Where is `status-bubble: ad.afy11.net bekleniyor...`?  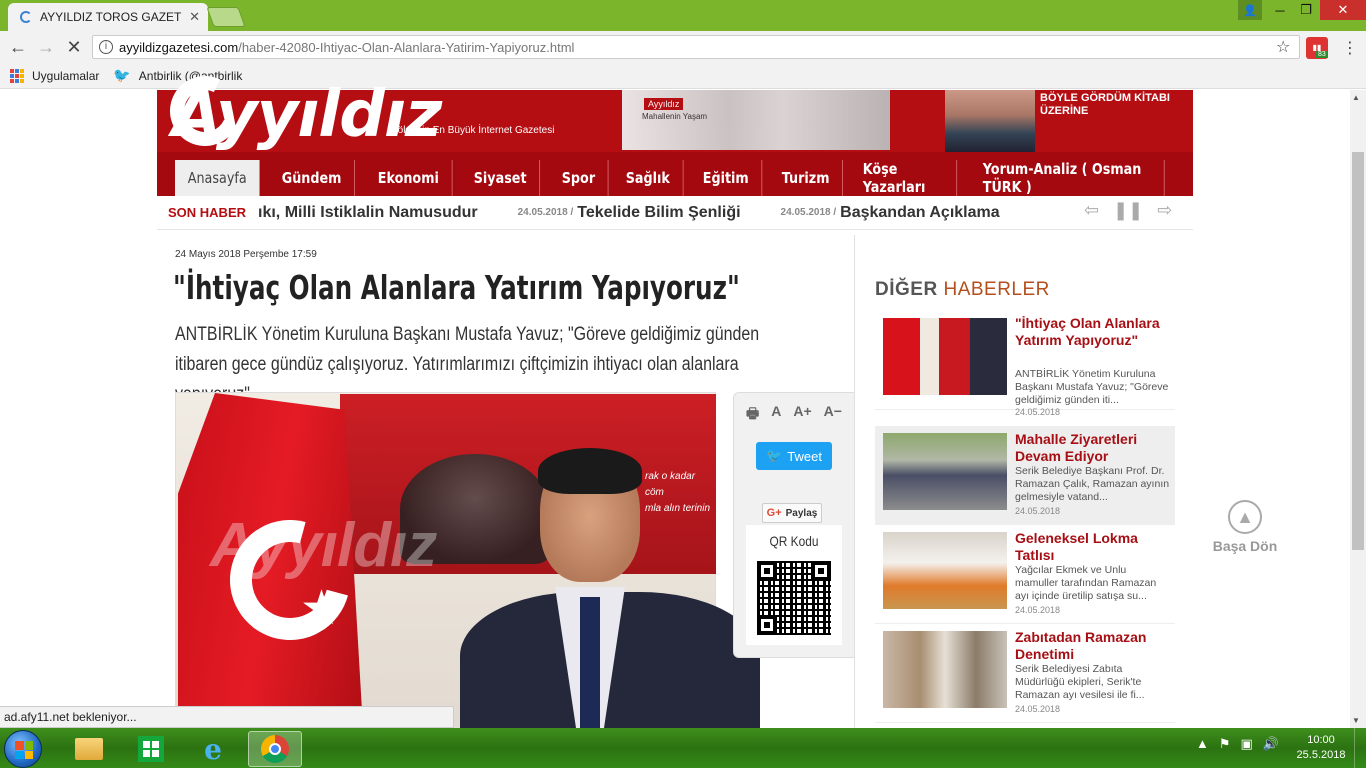
status-bubble: ad.afy11.net bekleniyor... is located at coordinates (227, 717).